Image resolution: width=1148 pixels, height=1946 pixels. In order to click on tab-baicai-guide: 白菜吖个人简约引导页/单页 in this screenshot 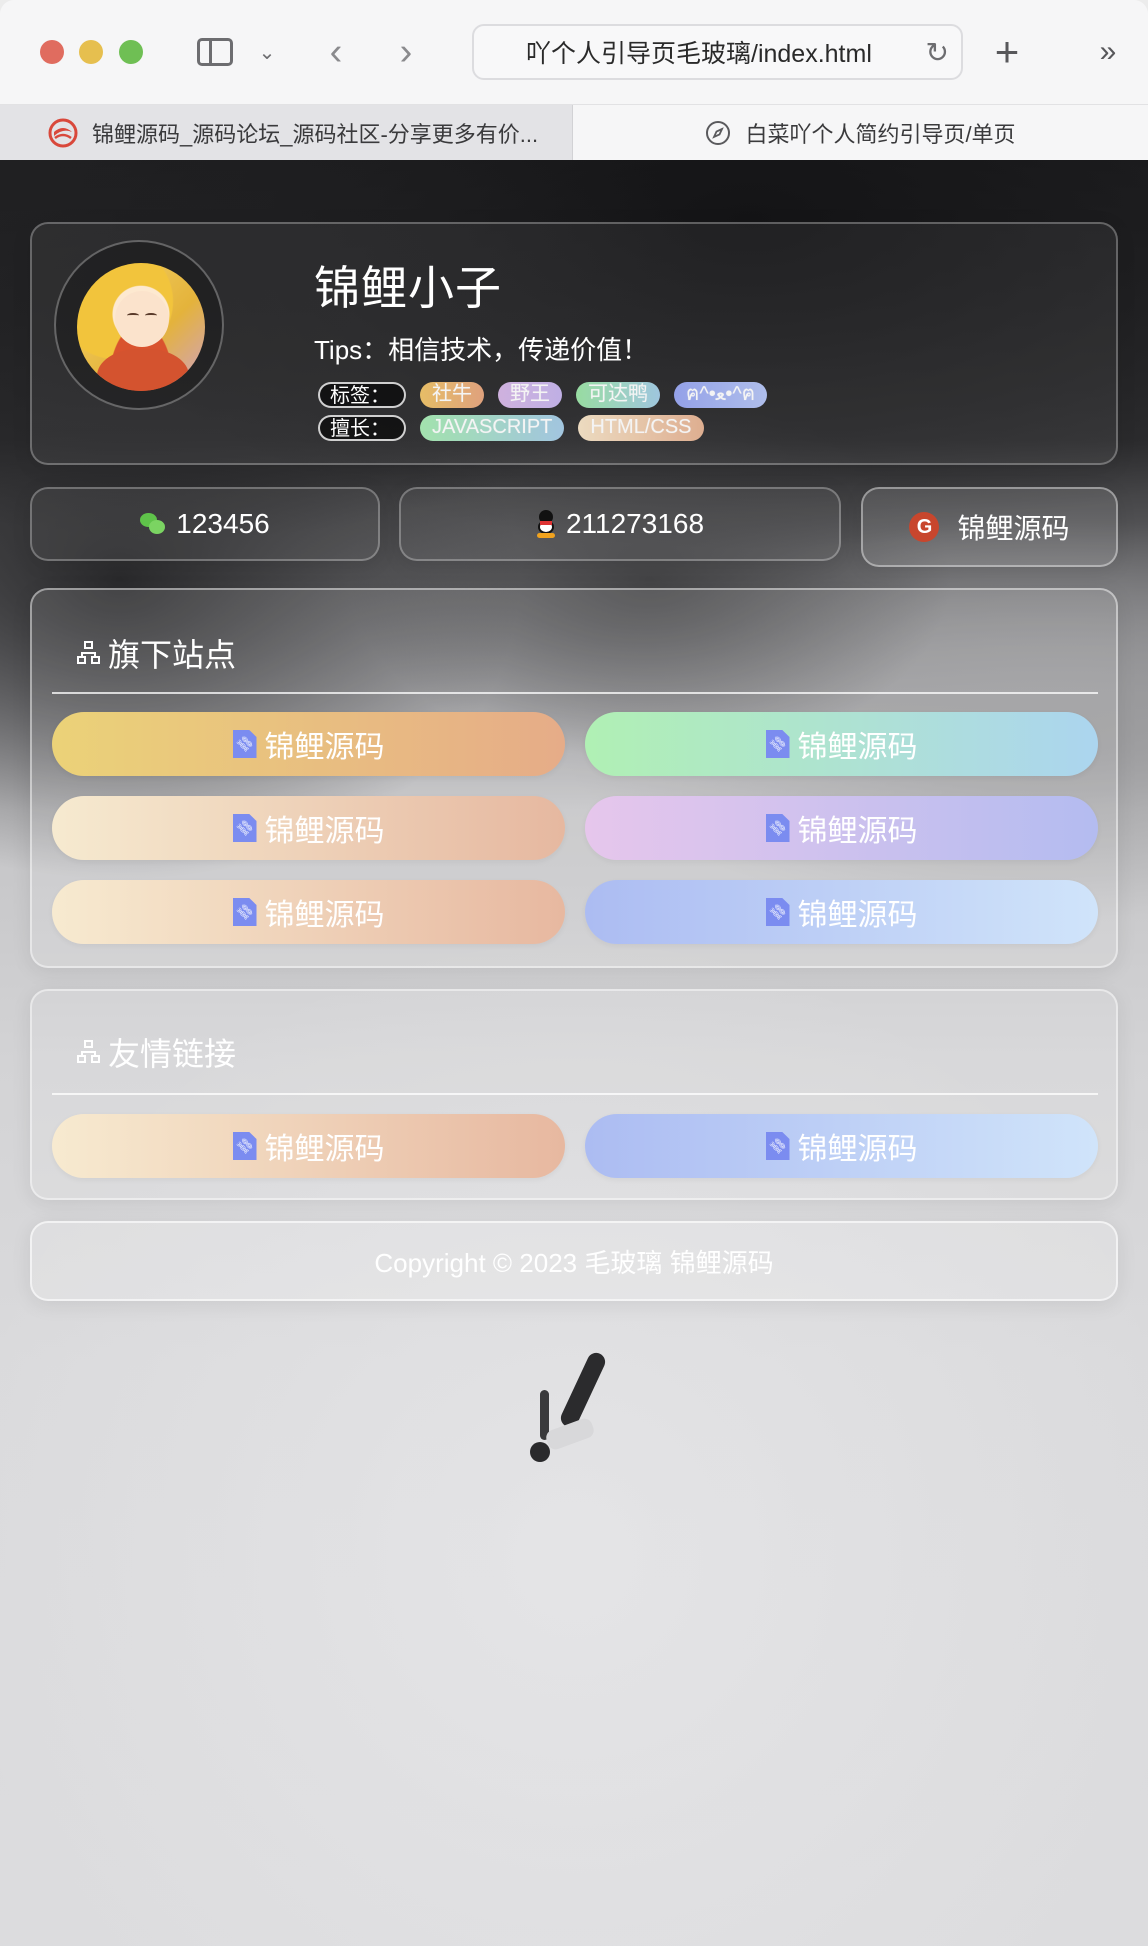, I will do `click(860, 133)`.